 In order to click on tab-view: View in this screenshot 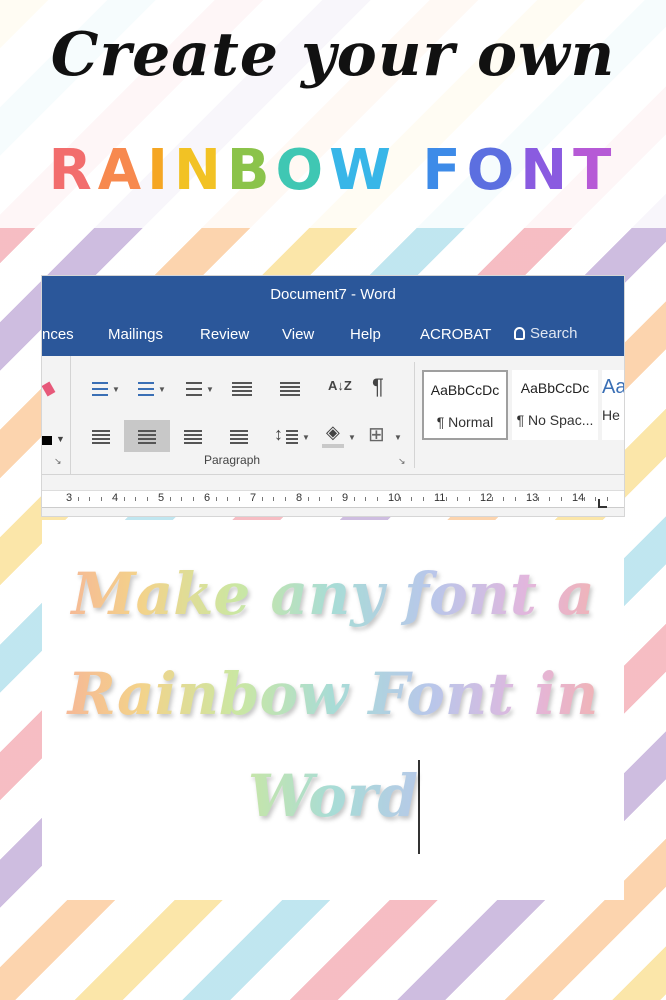, I will do `click(298, 334)`.